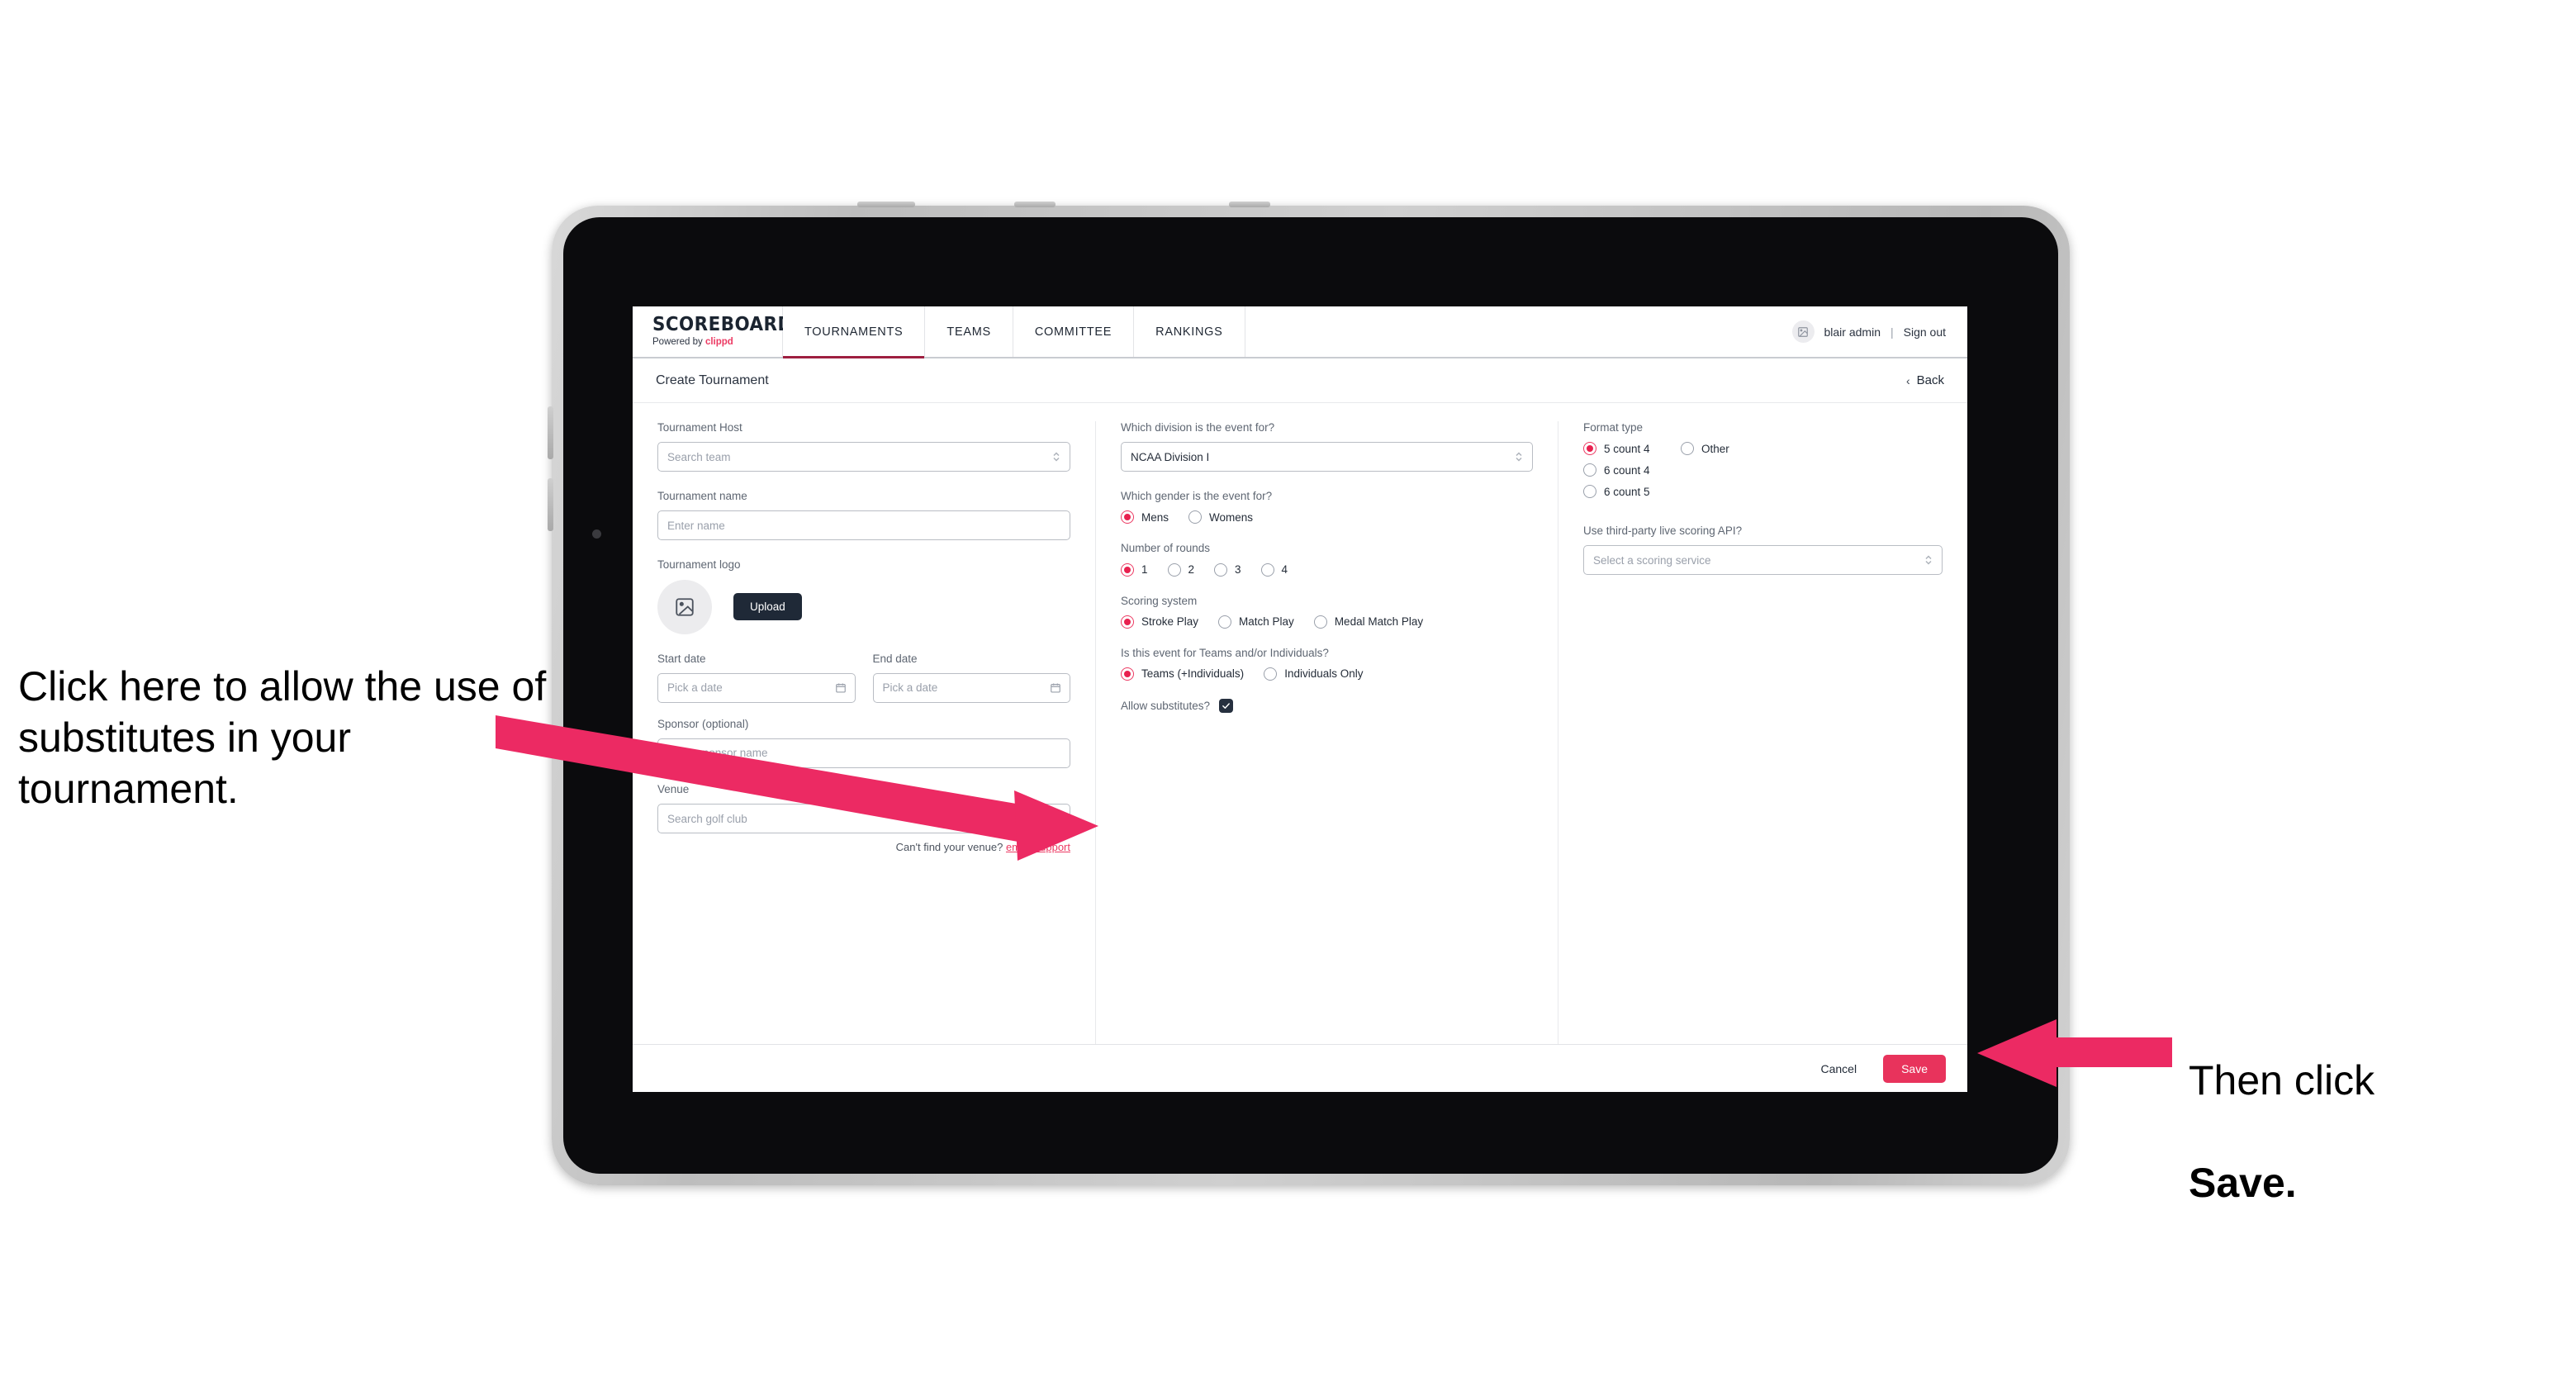 This screenshot has height=1386, width=2576. What do you see at coordinates (1220, 517) in the screenshot?
I see `gender-option-womens: Womens` at bounding box center [1220, 517].